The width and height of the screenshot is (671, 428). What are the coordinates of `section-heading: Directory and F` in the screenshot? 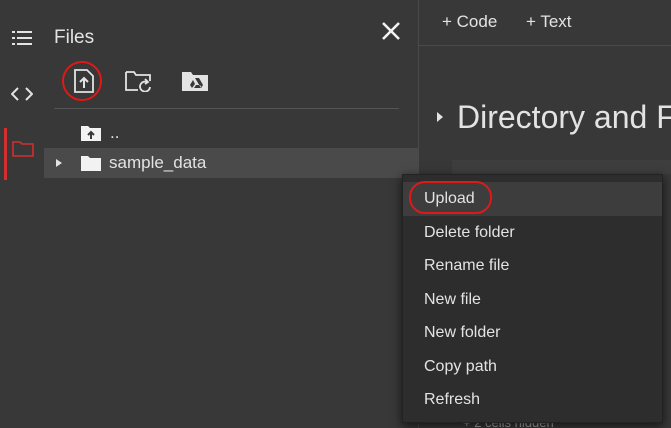 It's located at (564, 117).